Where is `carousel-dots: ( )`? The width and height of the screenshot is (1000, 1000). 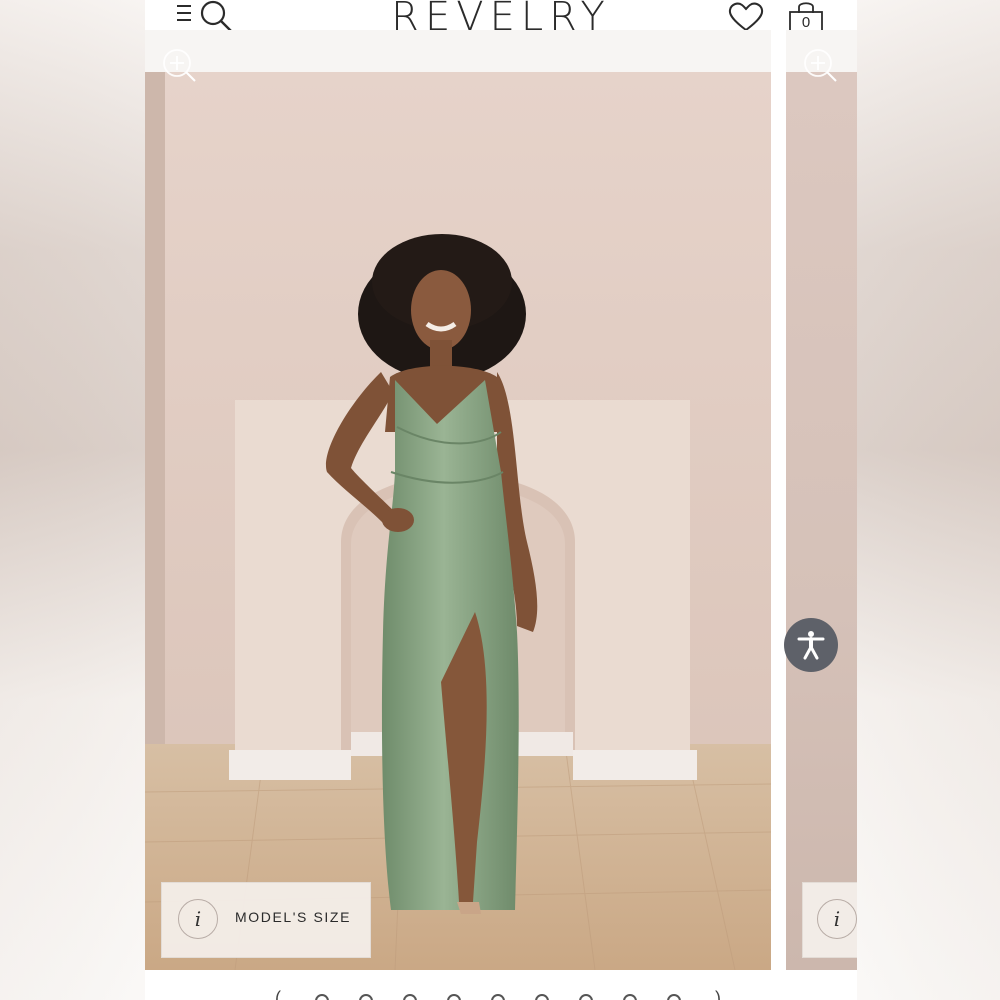 carousel-dots: ( ) is located at coordinates (505, 994).